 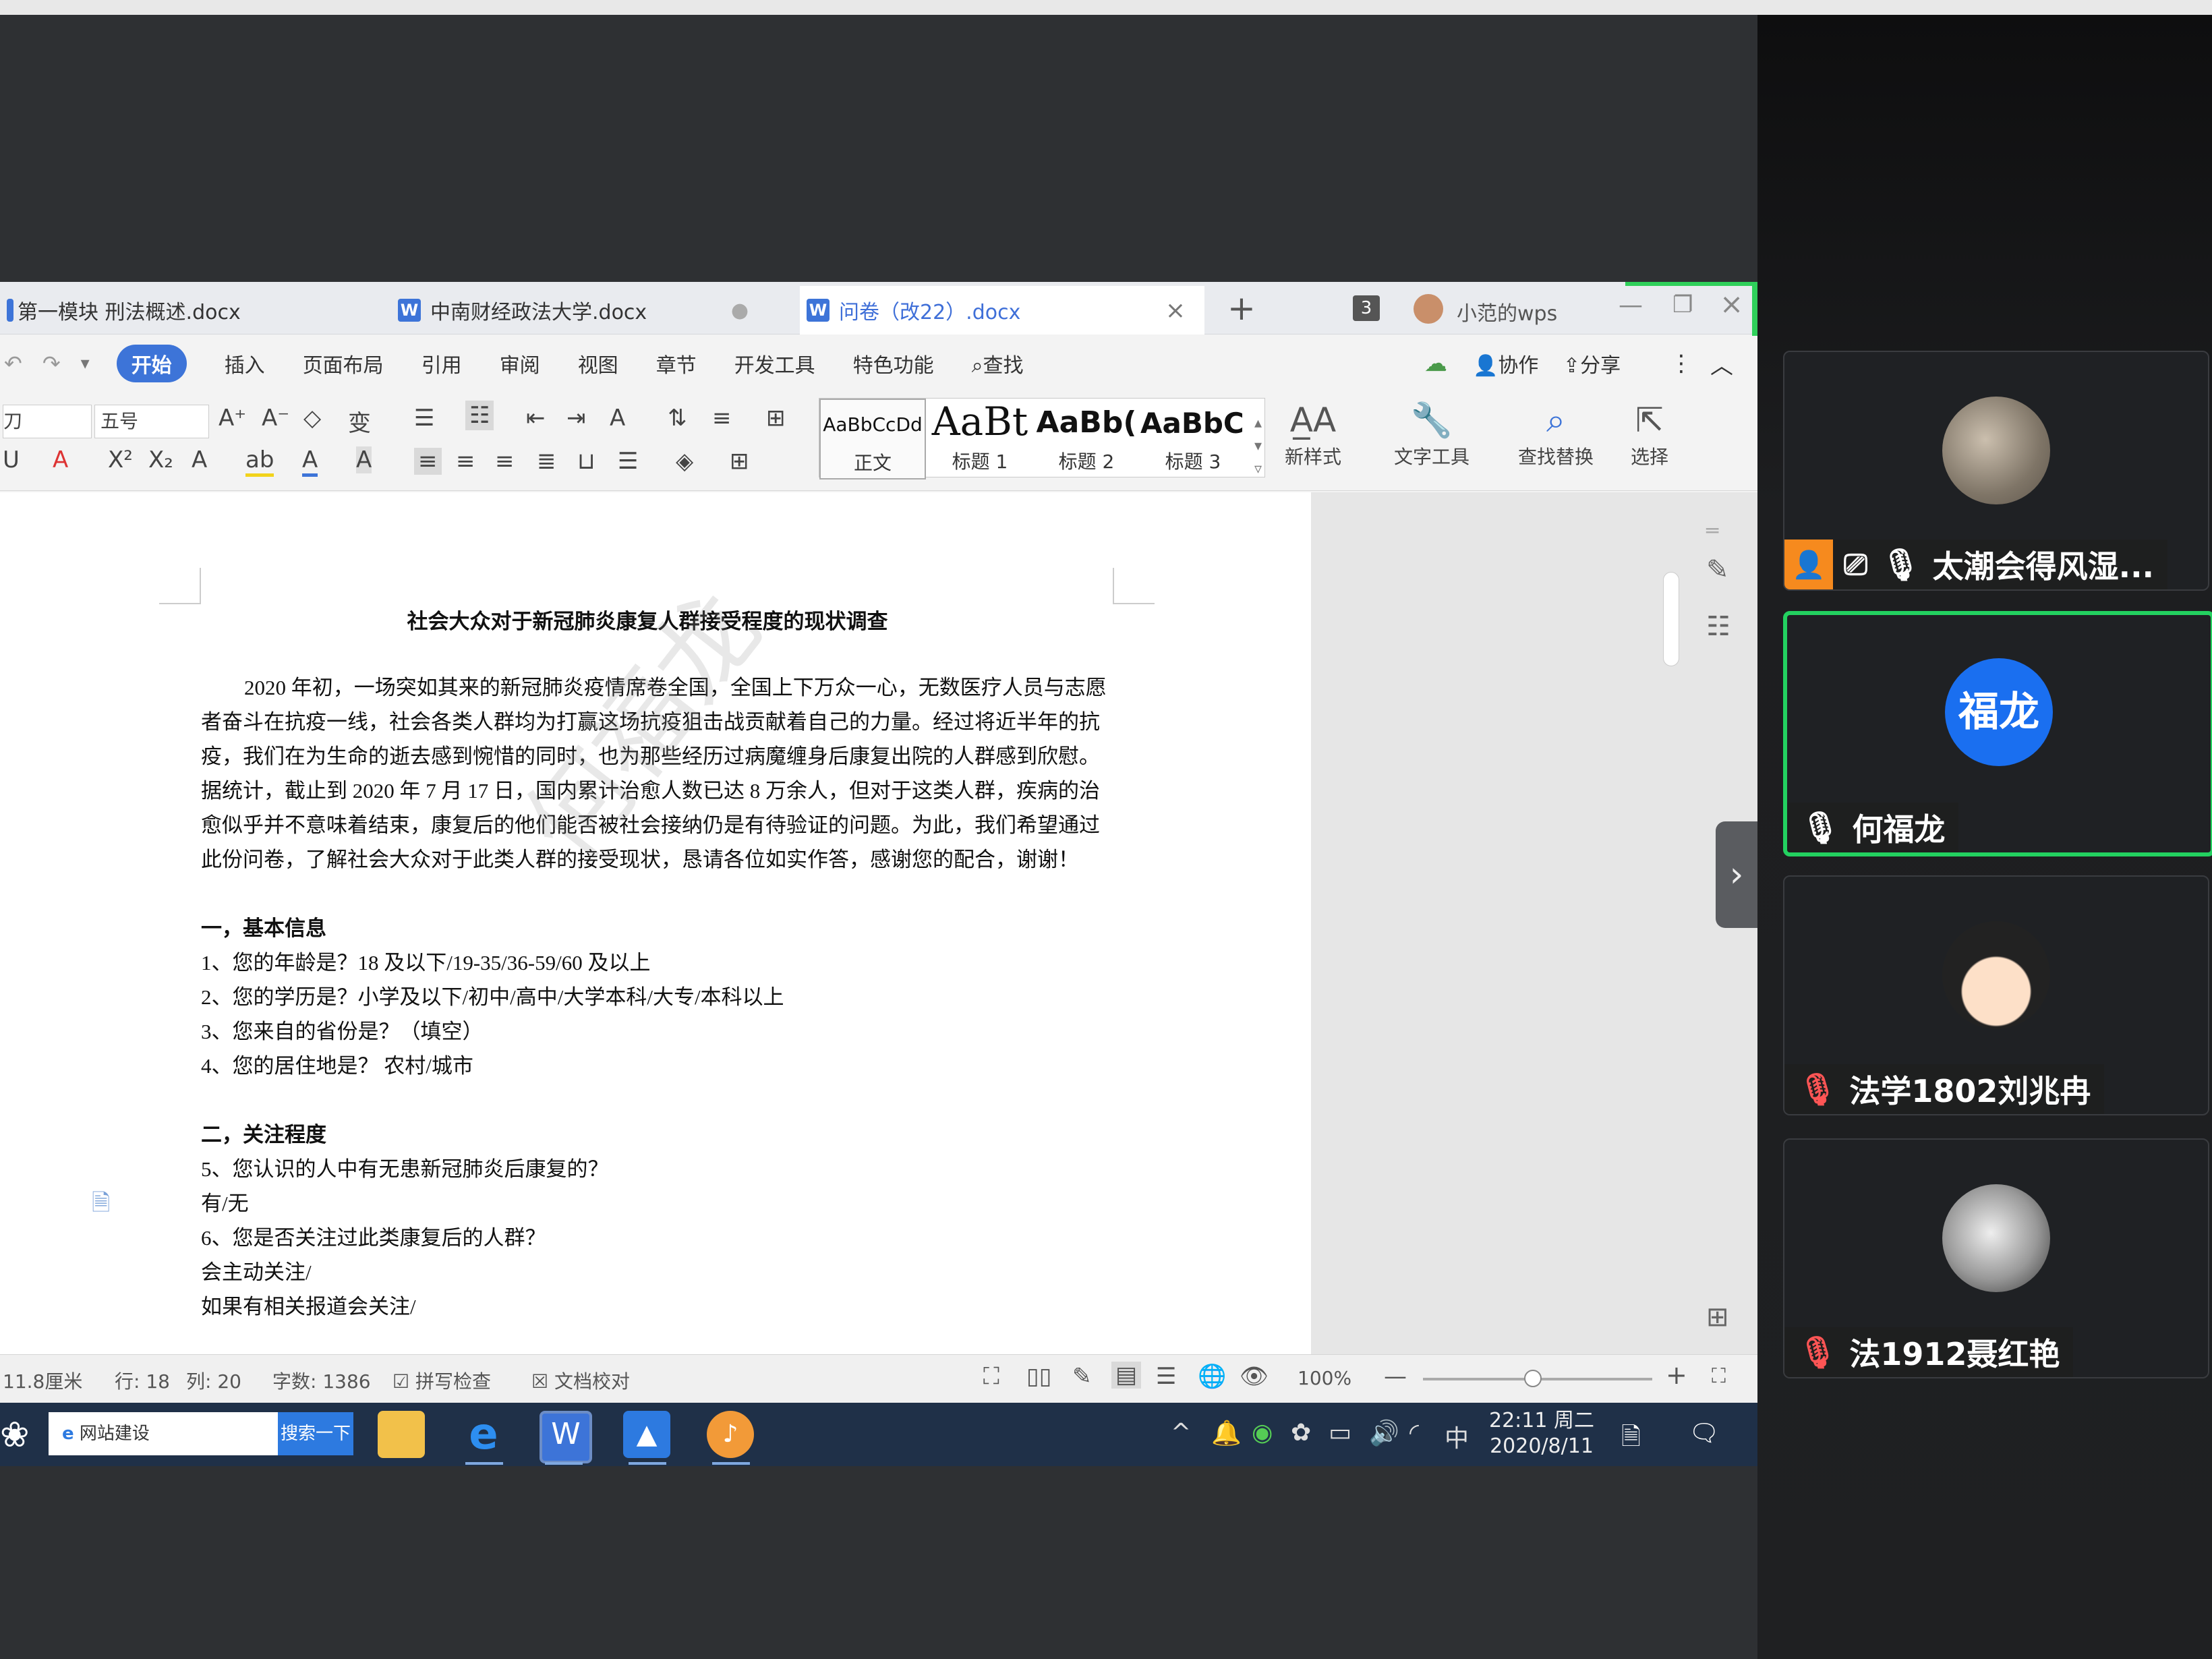 I want to click on style-heading-2: AaBb( 标题 2, so click(x=1086, y=438).